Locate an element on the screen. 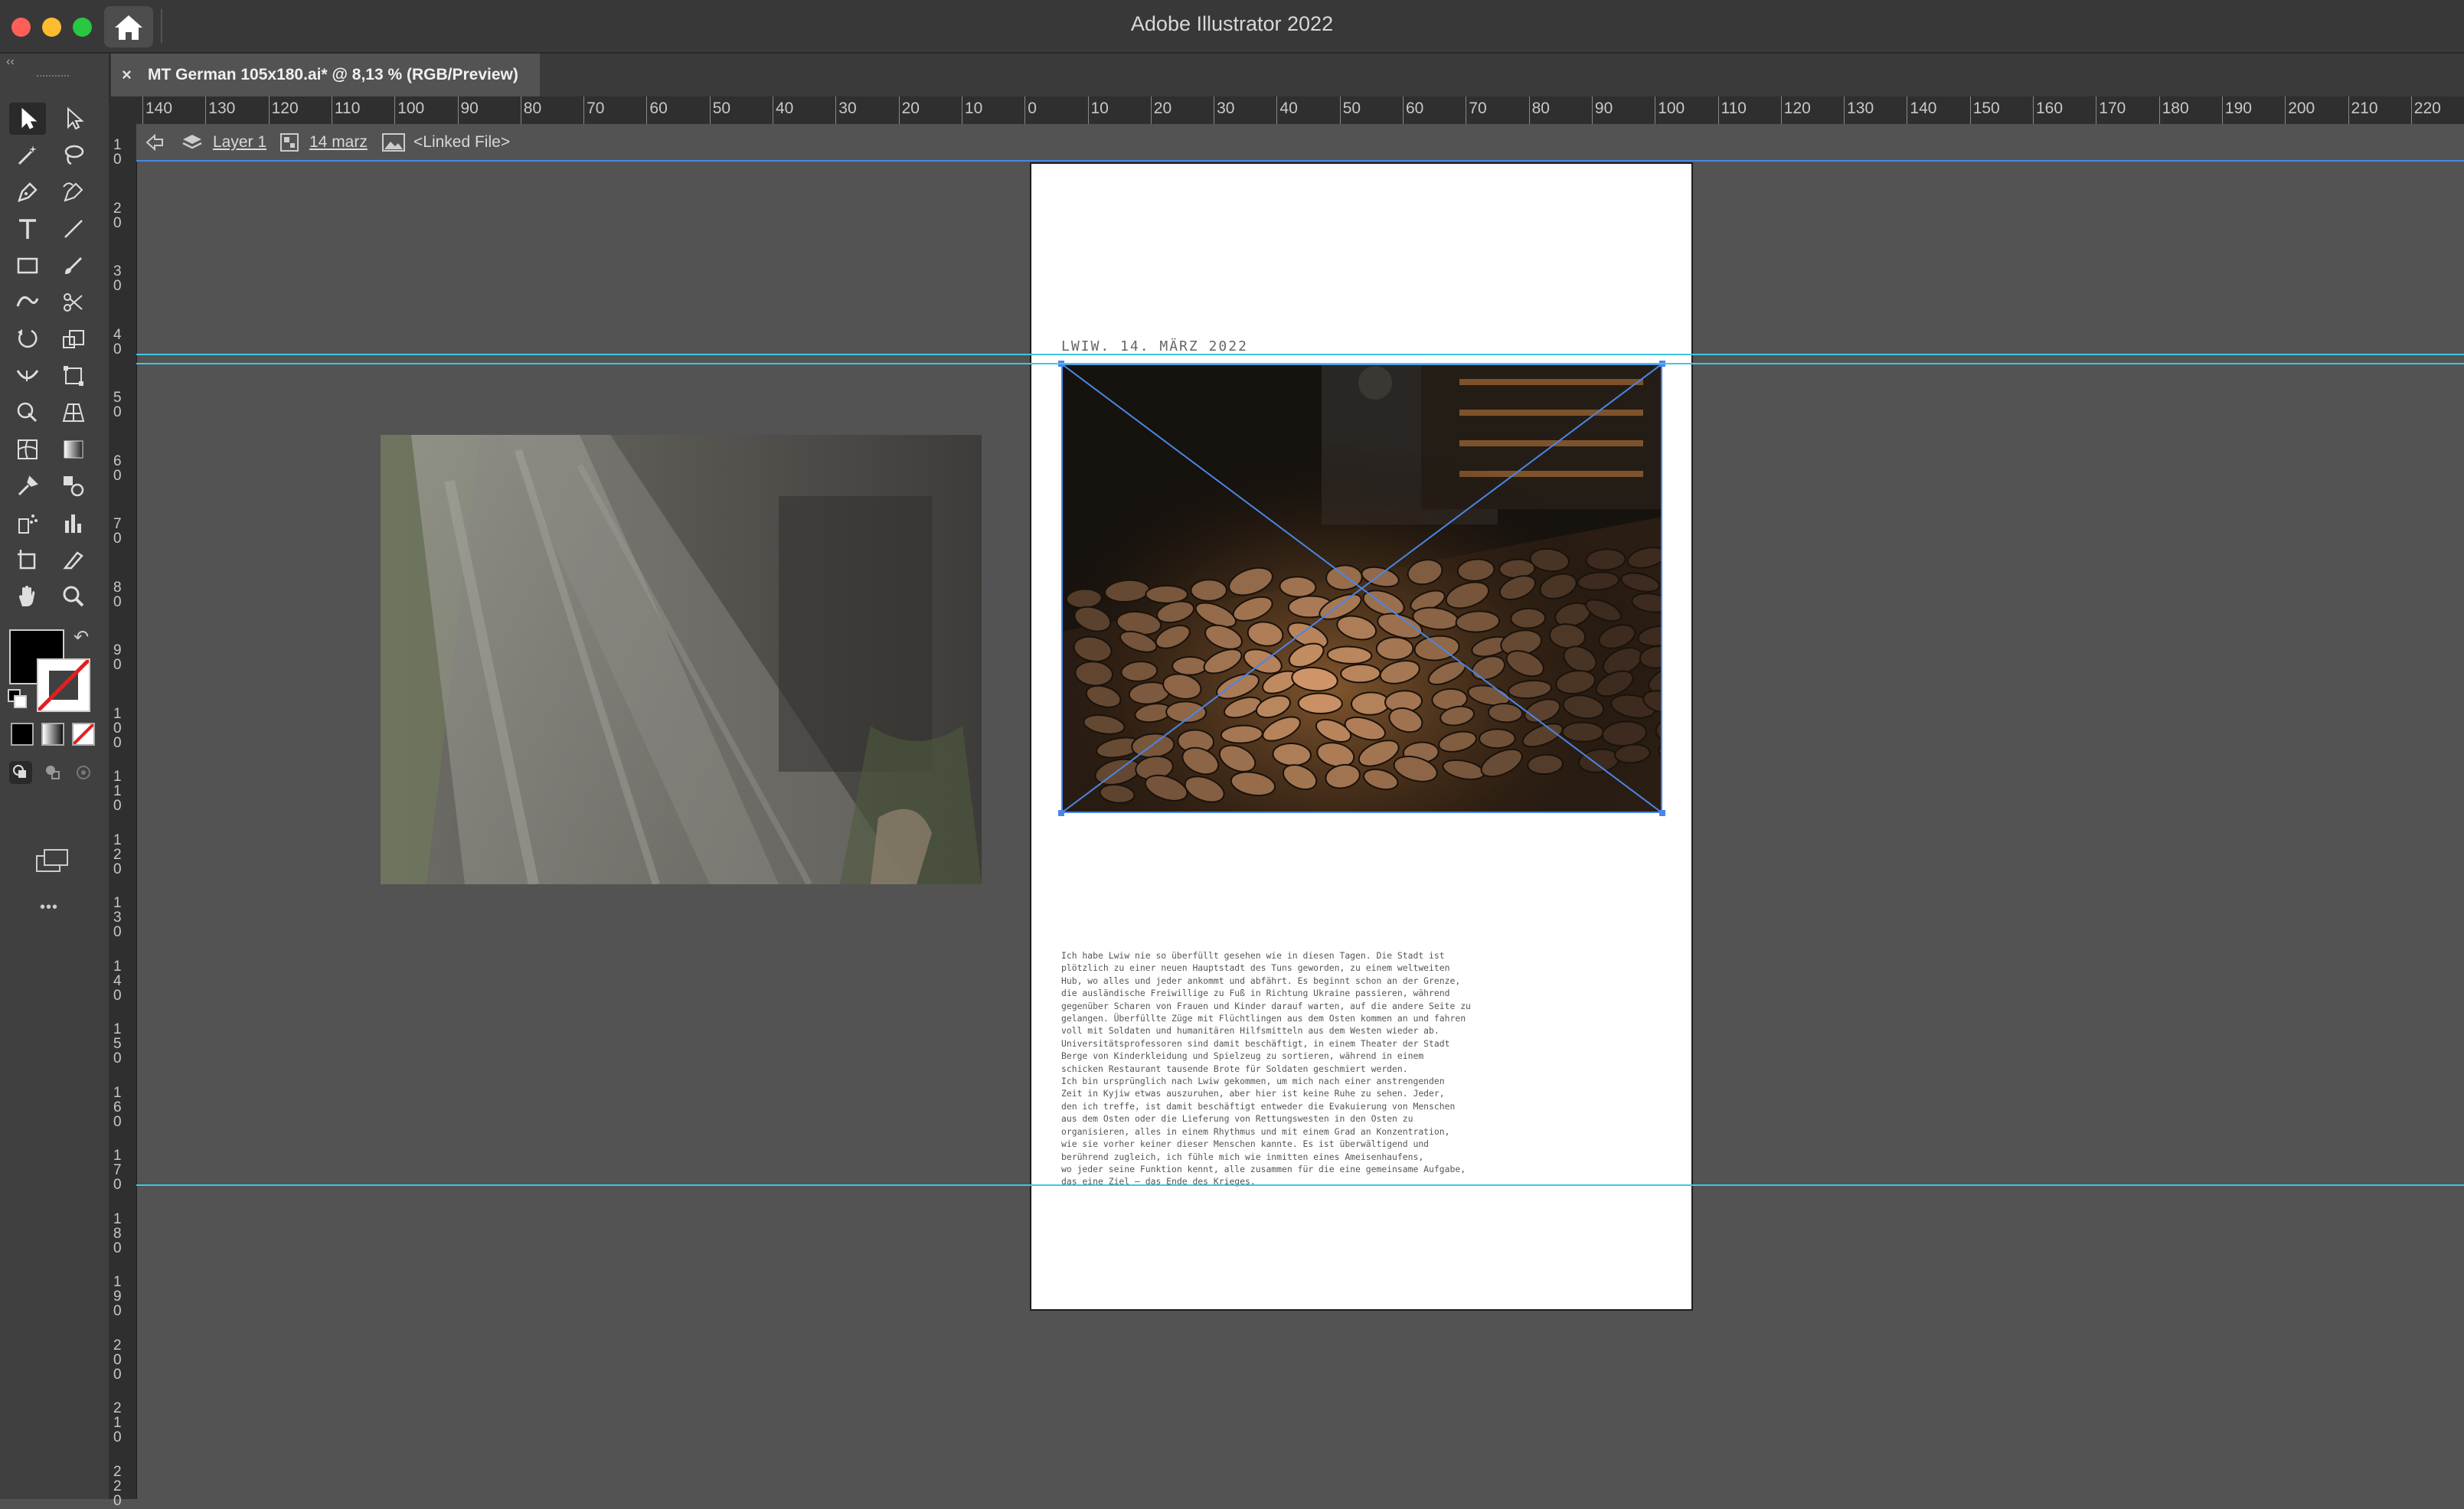 This screenshot has height=1509, width=2464. color-mode-button is located at coordinates (22, 734).